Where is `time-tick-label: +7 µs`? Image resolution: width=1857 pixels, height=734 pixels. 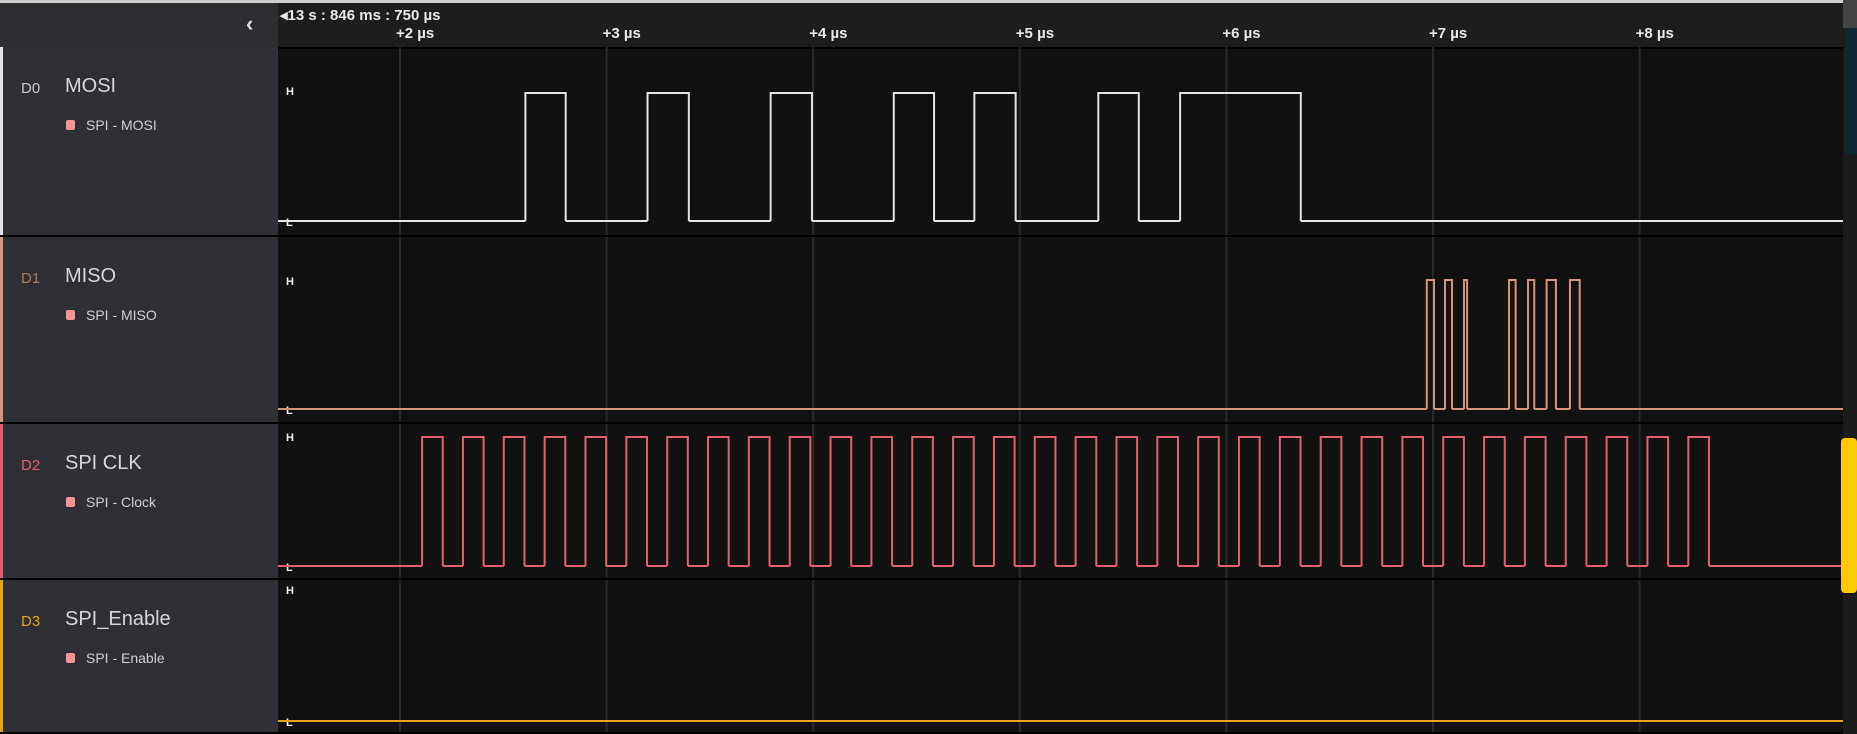
time-tick-label: +7 µs is located at coordinates (1448, 33).